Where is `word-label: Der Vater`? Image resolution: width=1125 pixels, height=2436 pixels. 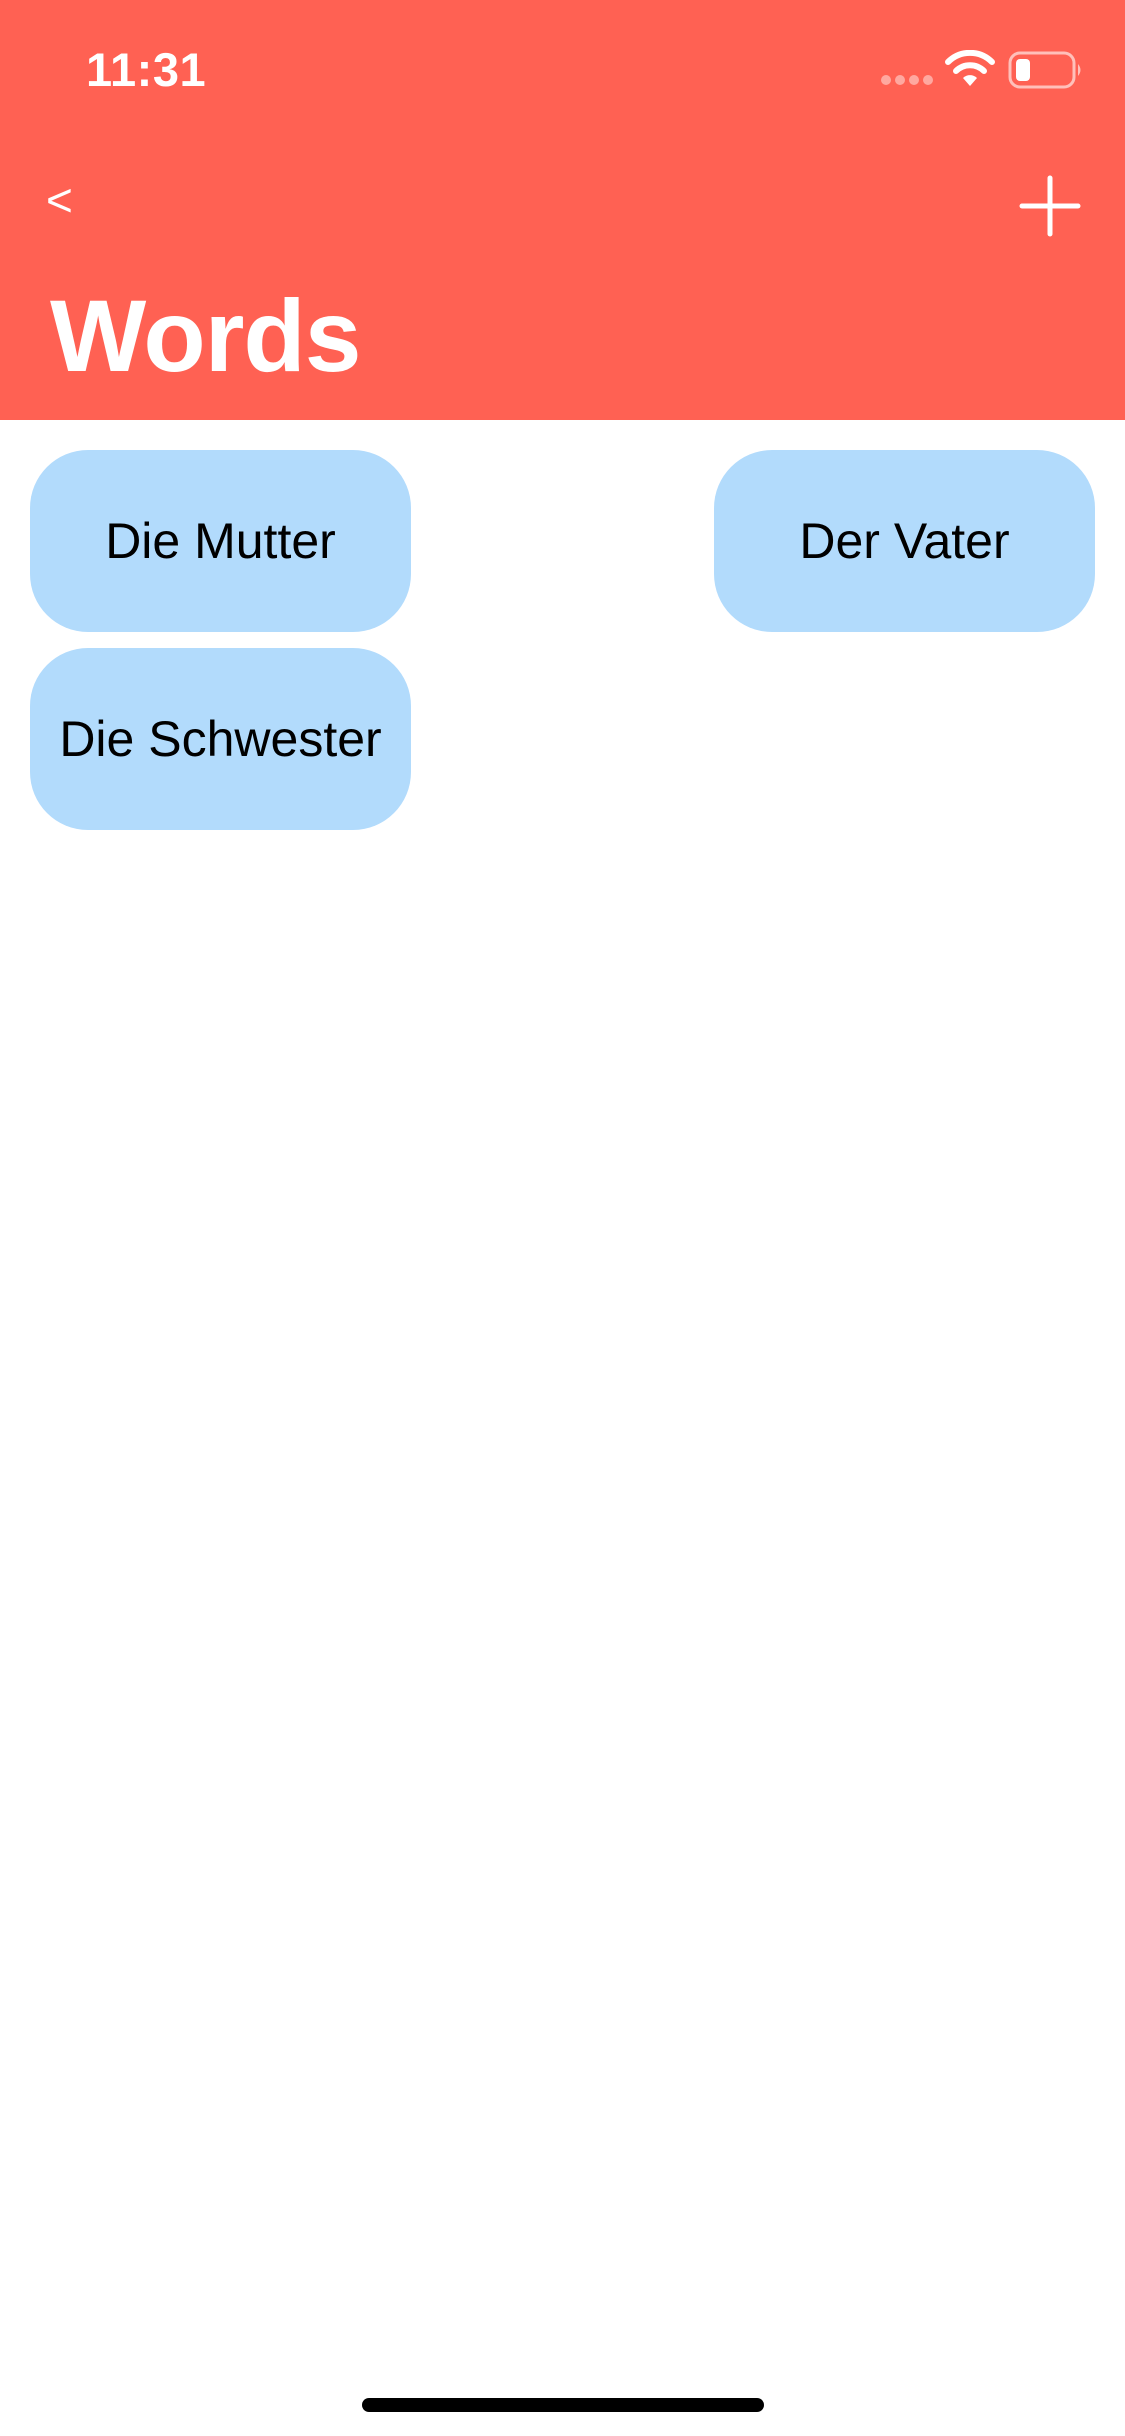 word-label: Der Vater is located at coordinates (904, 541).